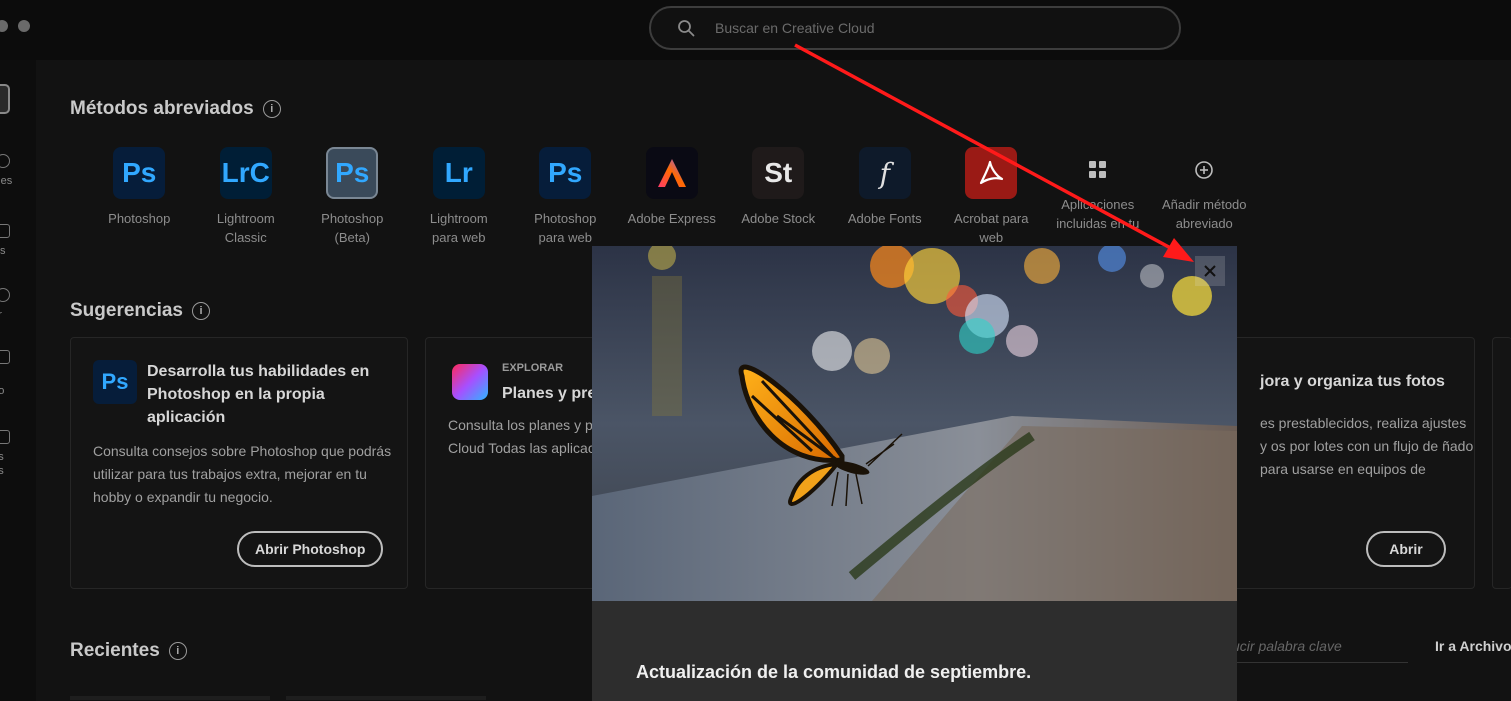 Image resolution: width=1511 pixels, height=701 pixels. I want to click on shortcut-included-apps: Aplicaciones incluidas en tu, so click(1098, 197).